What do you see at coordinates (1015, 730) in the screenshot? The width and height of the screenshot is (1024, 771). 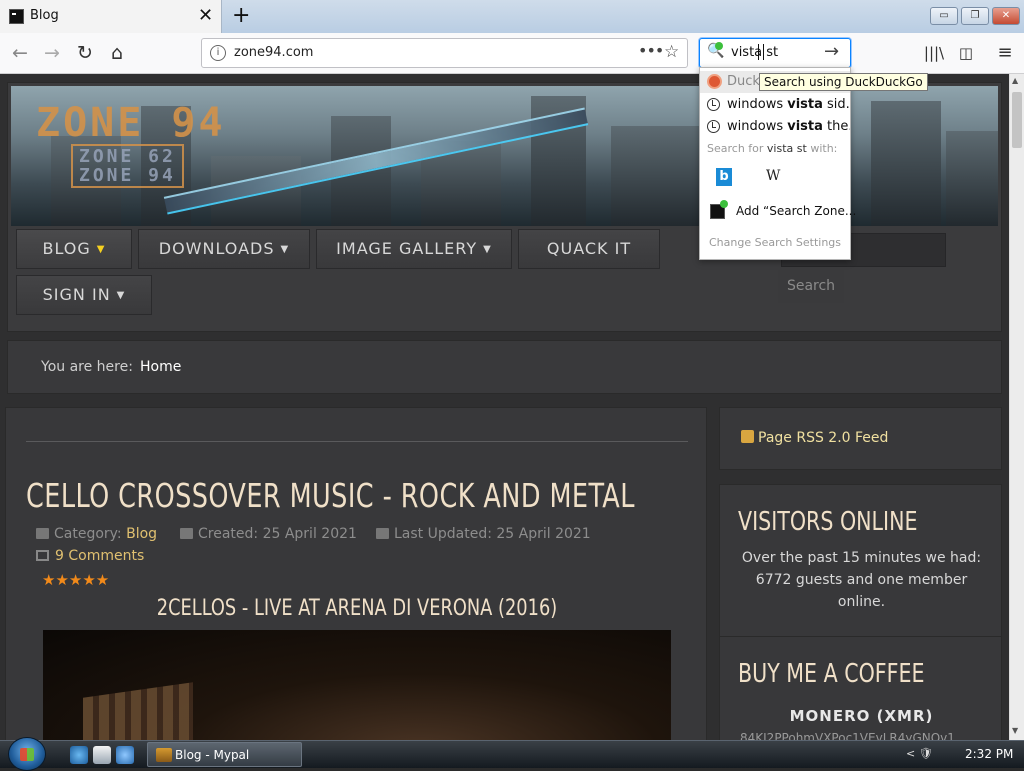 I see `scroll-down-icon: ▼` at bounding box center [1015, 730].